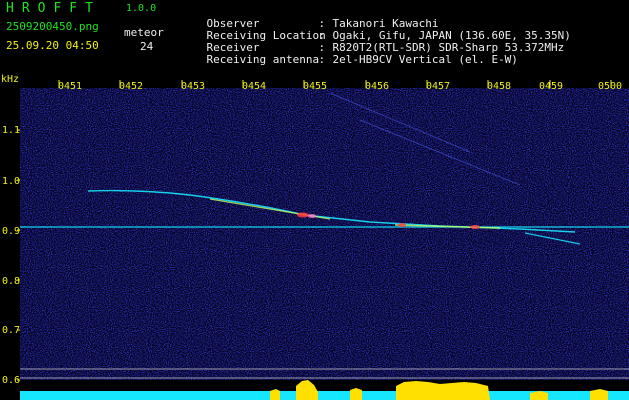 This screenshot has height=400, width=629. What do you see at coordinates (131, 86) in the screenshot?
I see `time-tick-label: 0452` at bounding box center [131, 86].